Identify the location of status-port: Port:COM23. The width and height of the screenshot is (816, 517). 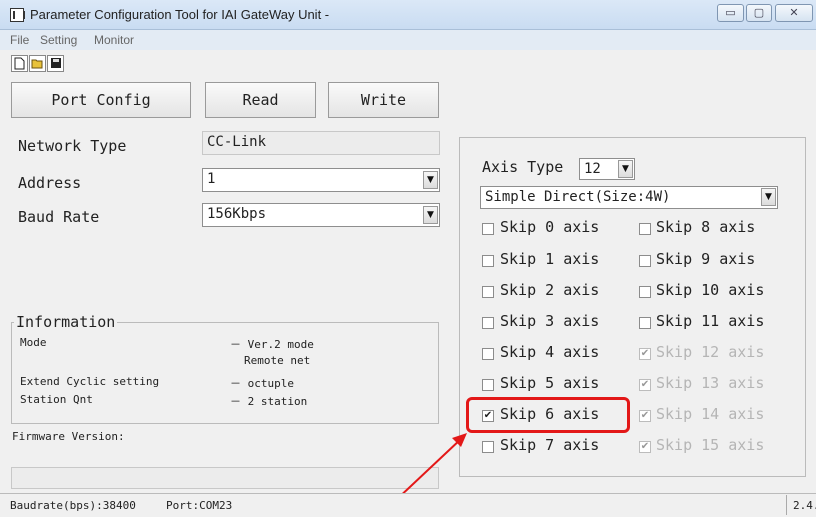
(199, 505).